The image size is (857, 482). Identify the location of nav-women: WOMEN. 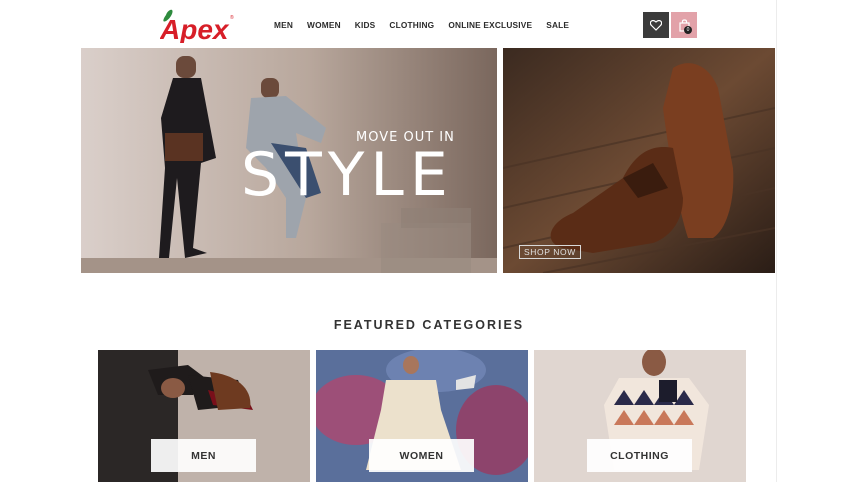
(324, 25).